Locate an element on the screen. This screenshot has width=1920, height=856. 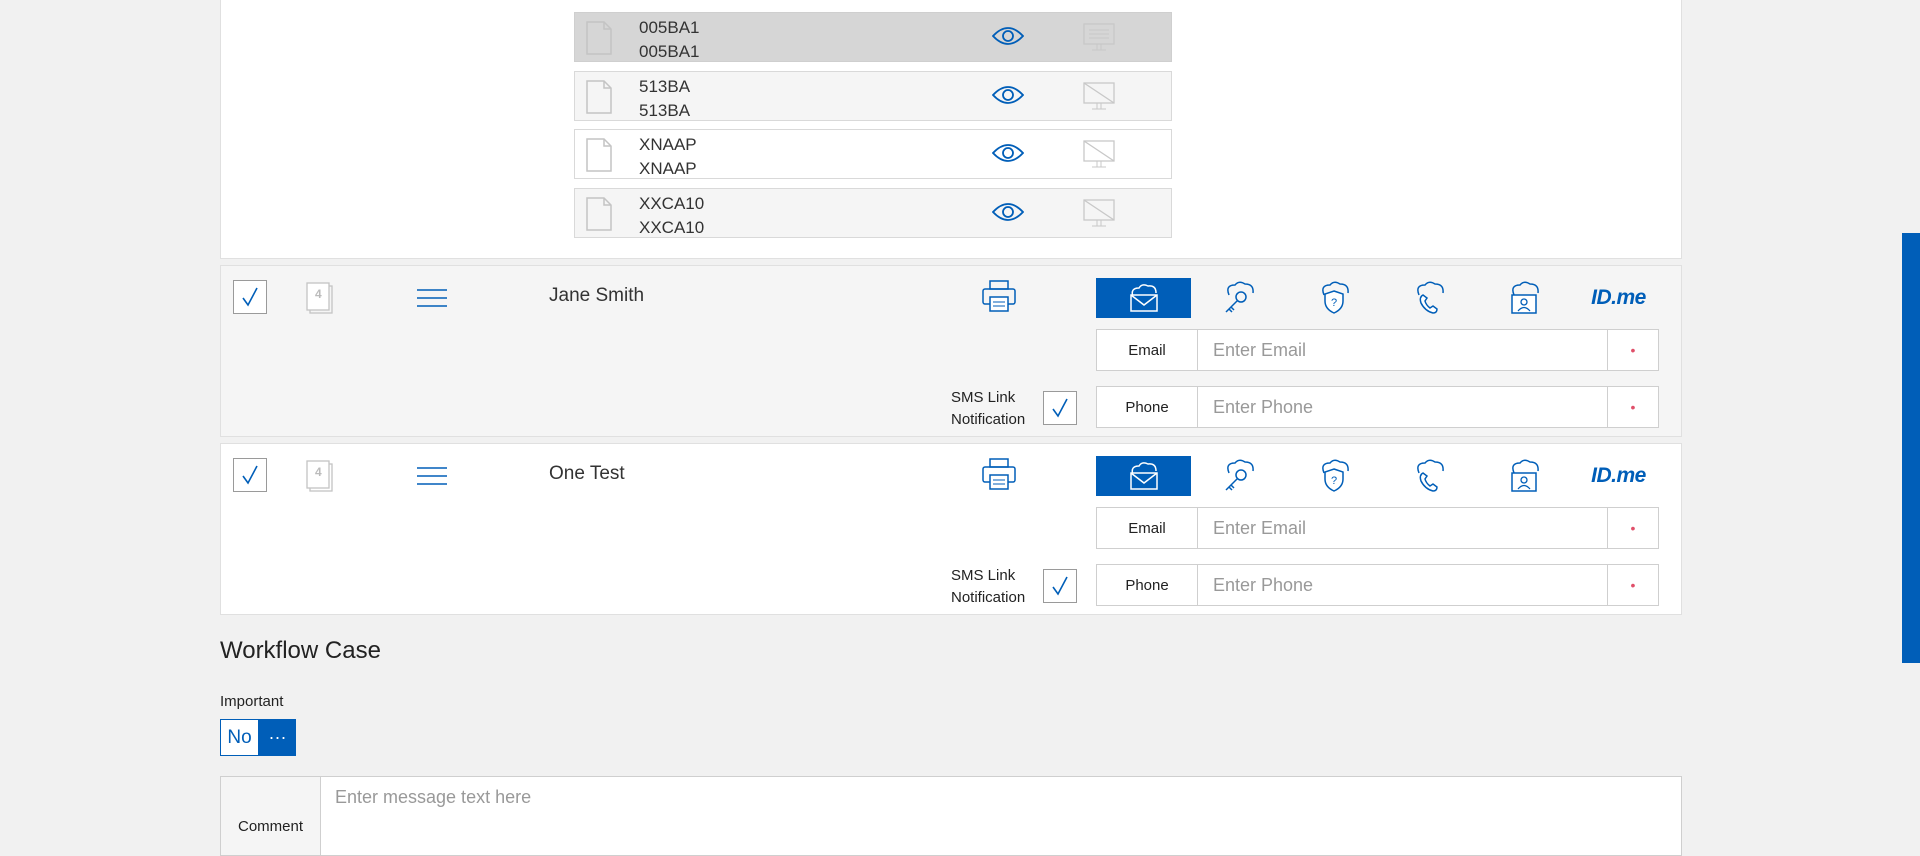
document-row: 005BA1 005BA1 is located at coordinates (873, 37).